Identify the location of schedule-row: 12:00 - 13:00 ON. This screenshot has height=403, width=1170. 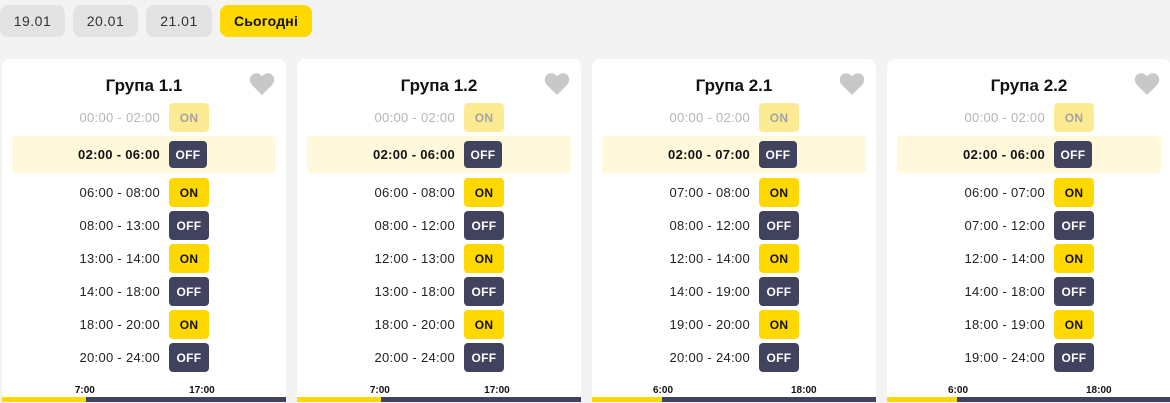
(439, 258).